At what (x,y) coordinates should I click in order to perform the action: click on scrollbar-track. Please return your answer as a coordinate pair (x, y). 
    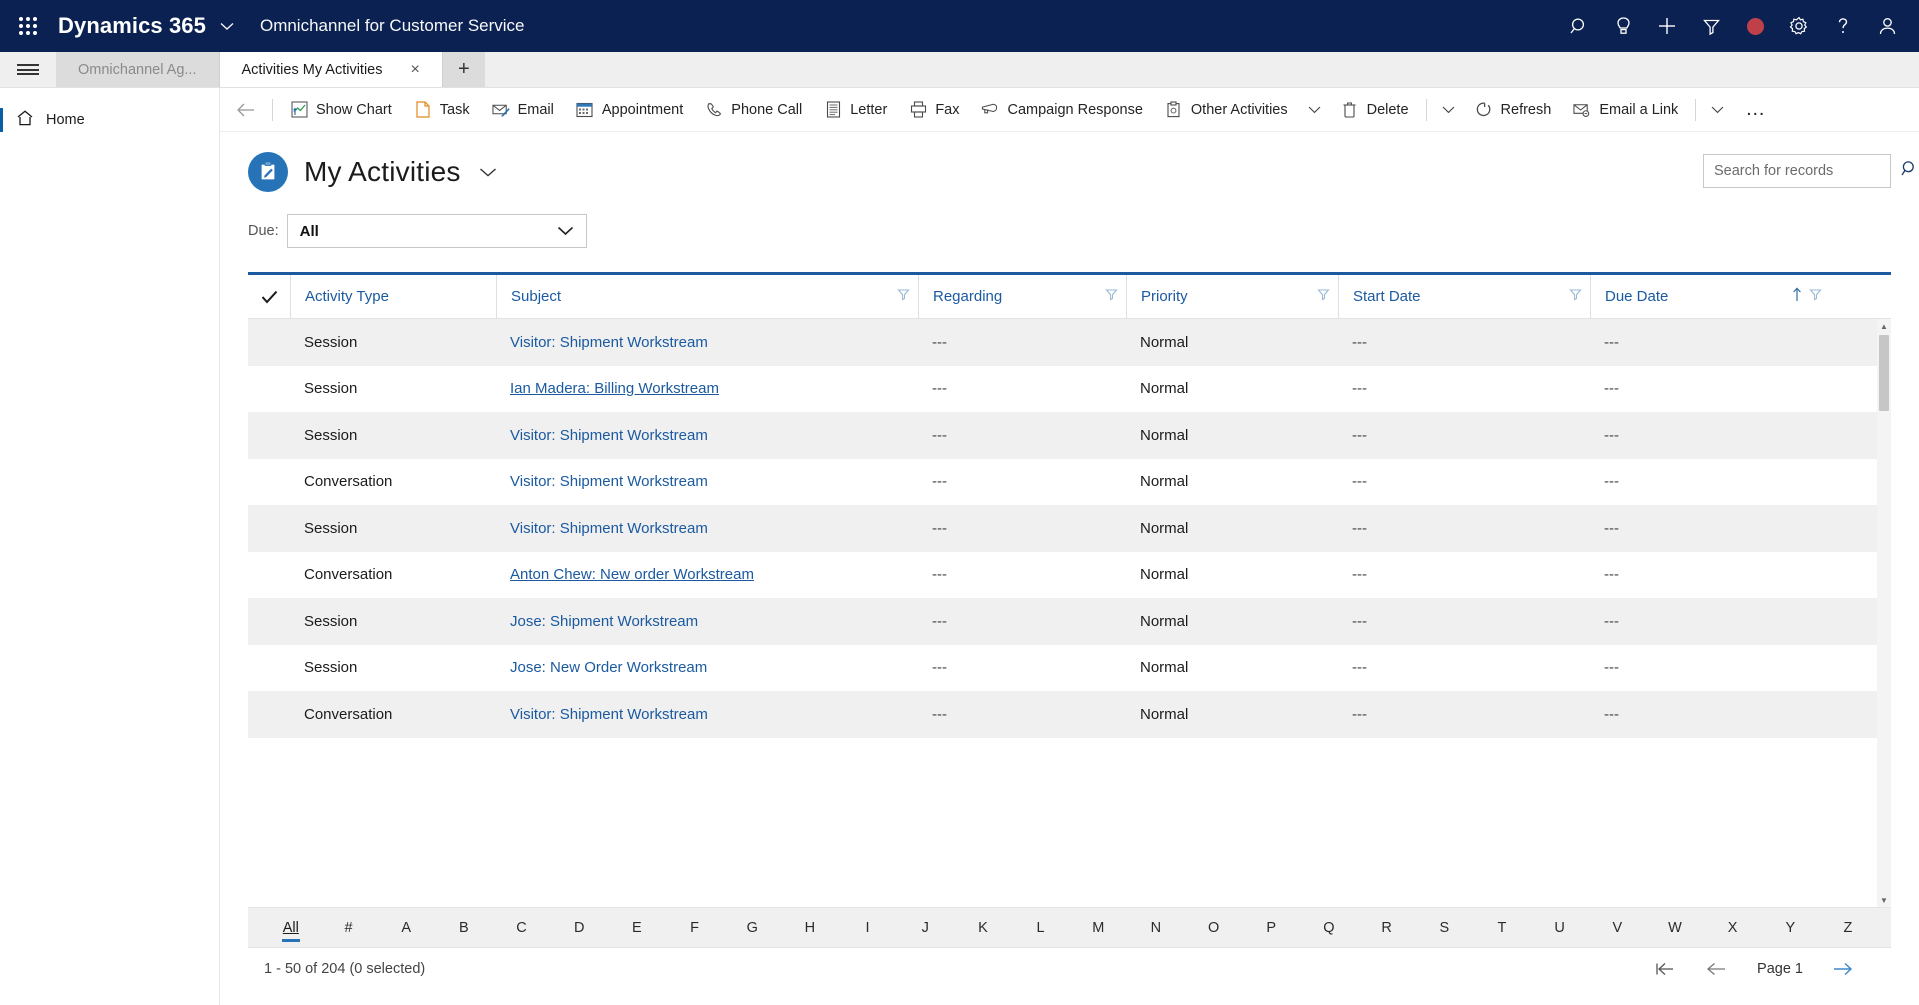
    Looking at the image, I should click on (1884, 613).